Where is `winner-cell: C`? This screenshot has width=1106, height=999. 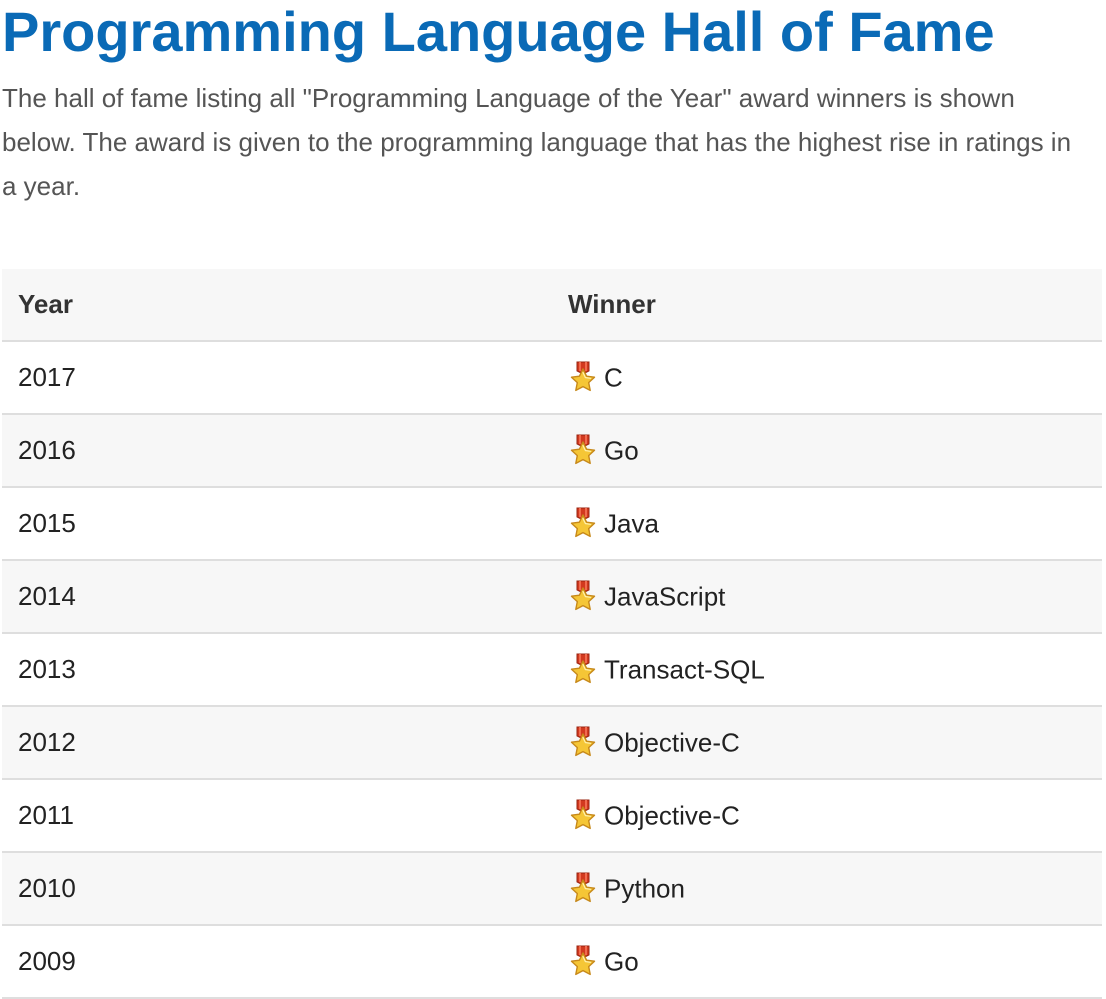 winner-cell: C is located at coordinates (835, 378).